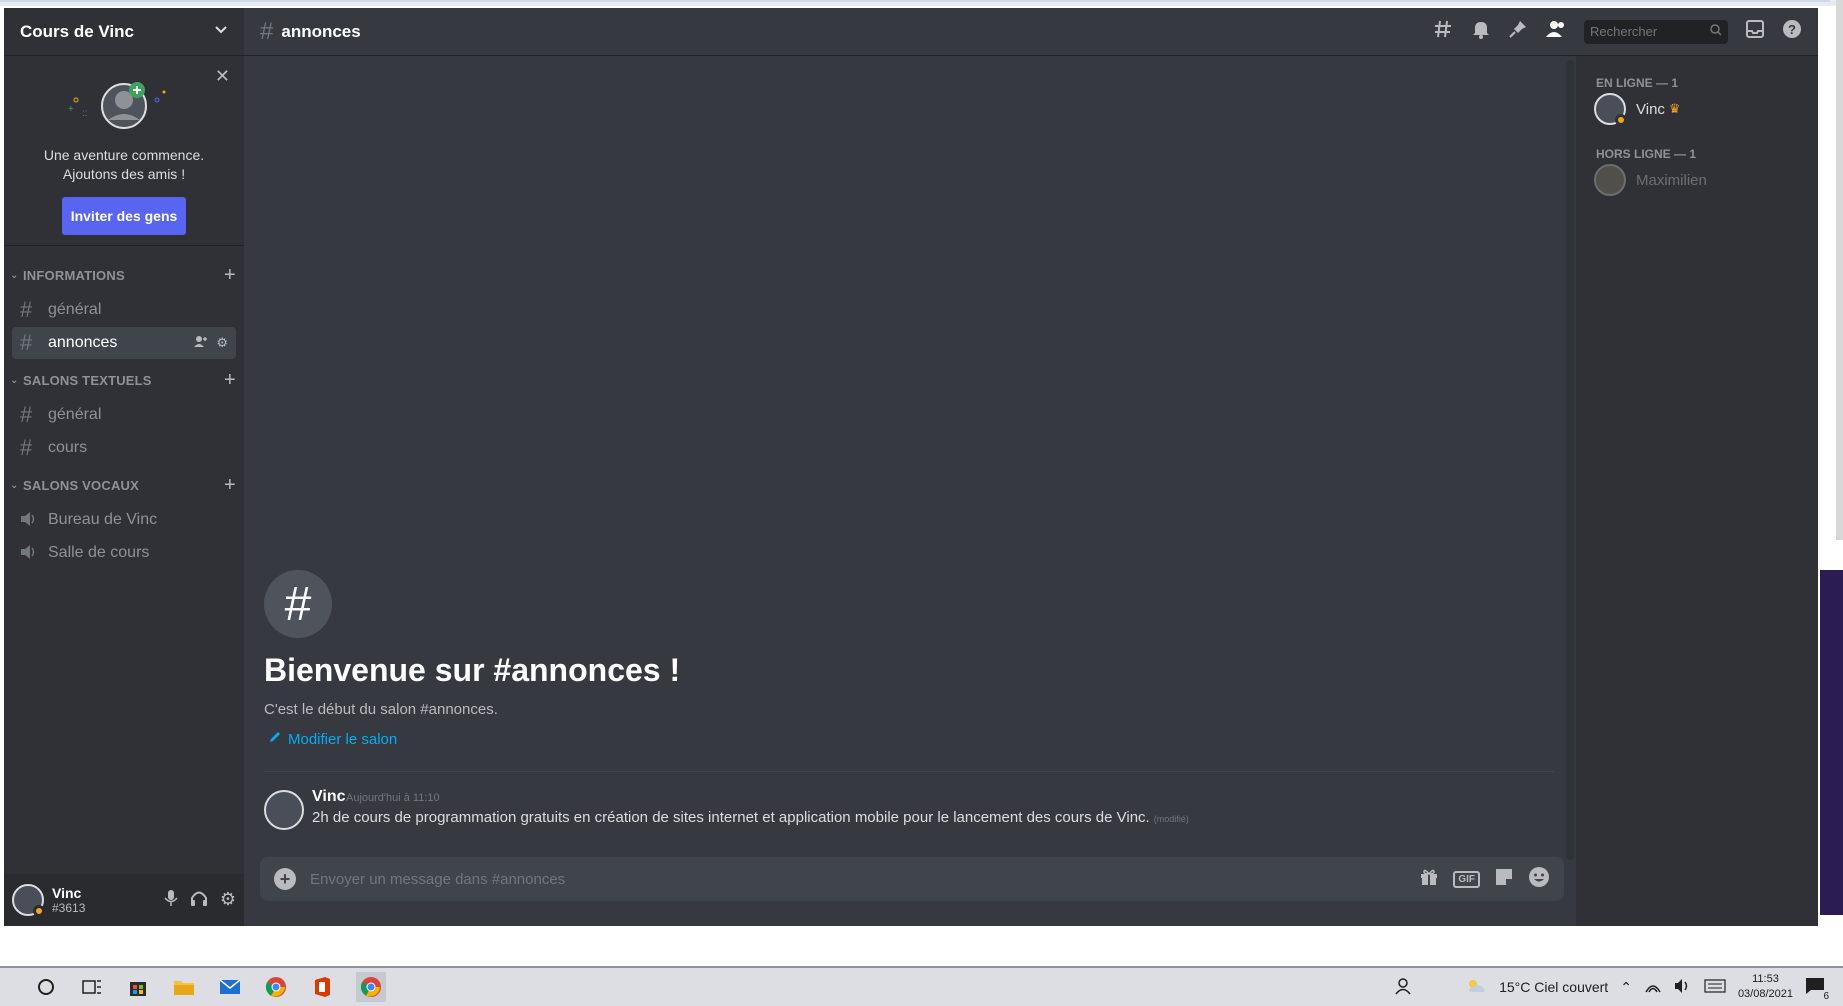 The width and height of the screenshot is (1843, 1006). I want to click on weather-icon, so click(1476, 987).